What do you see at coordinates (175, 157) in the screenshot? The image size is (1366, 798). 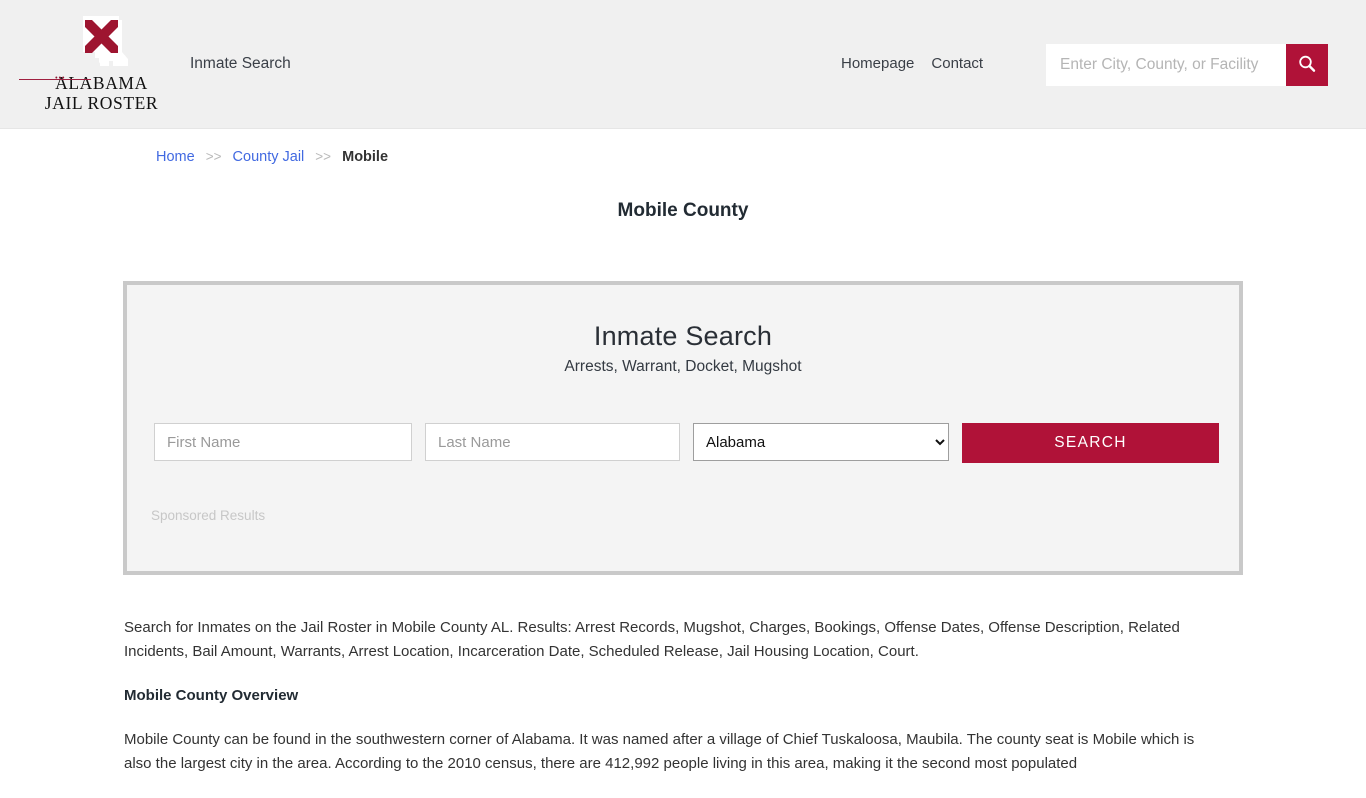 I see `breadcrumb-item-home: Home` at bounding box center [175, 157].